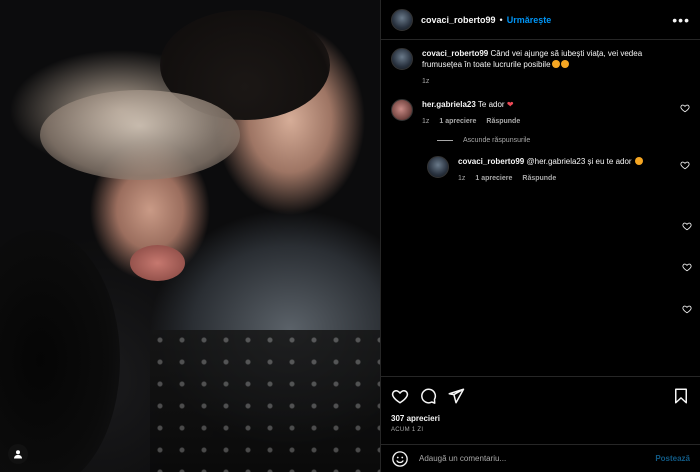 The height and width of the screenshot is (472, 700). What do you see at coordinates (458, 20) in the screenshot?
I see `post-username: covaci_roberto99` at bounding box center [458, 20].